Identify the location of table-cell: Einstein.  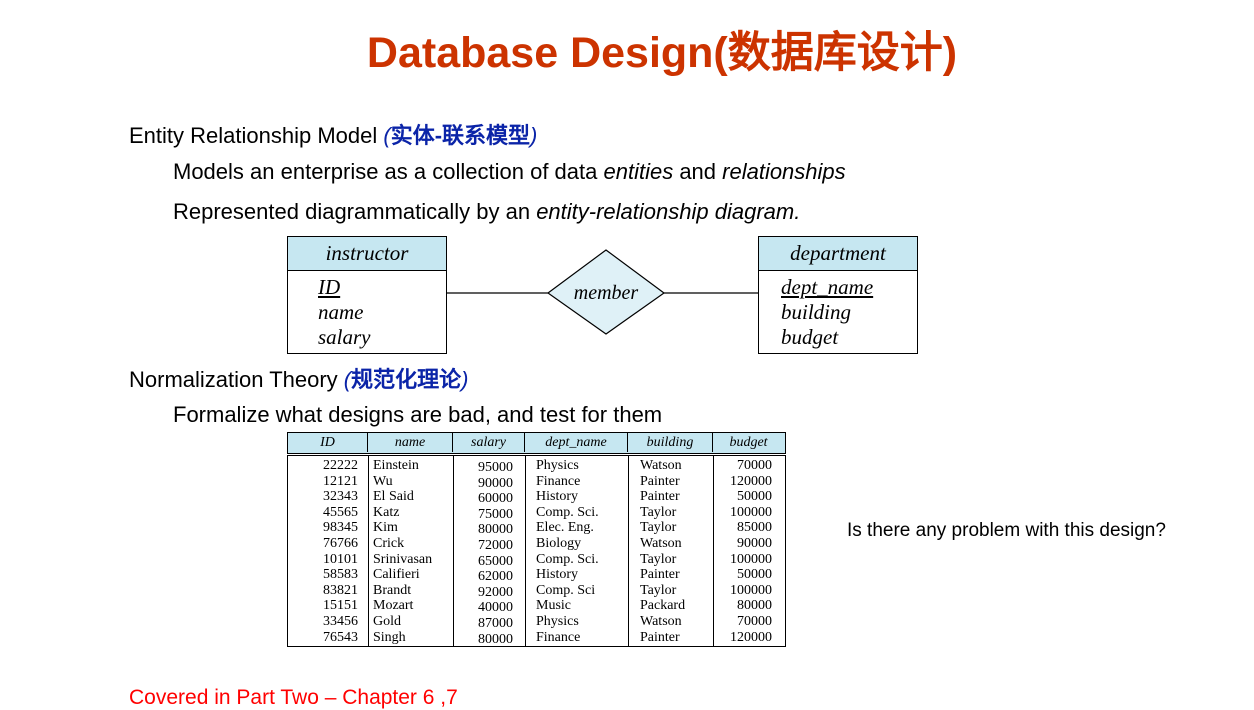
(396, 465).